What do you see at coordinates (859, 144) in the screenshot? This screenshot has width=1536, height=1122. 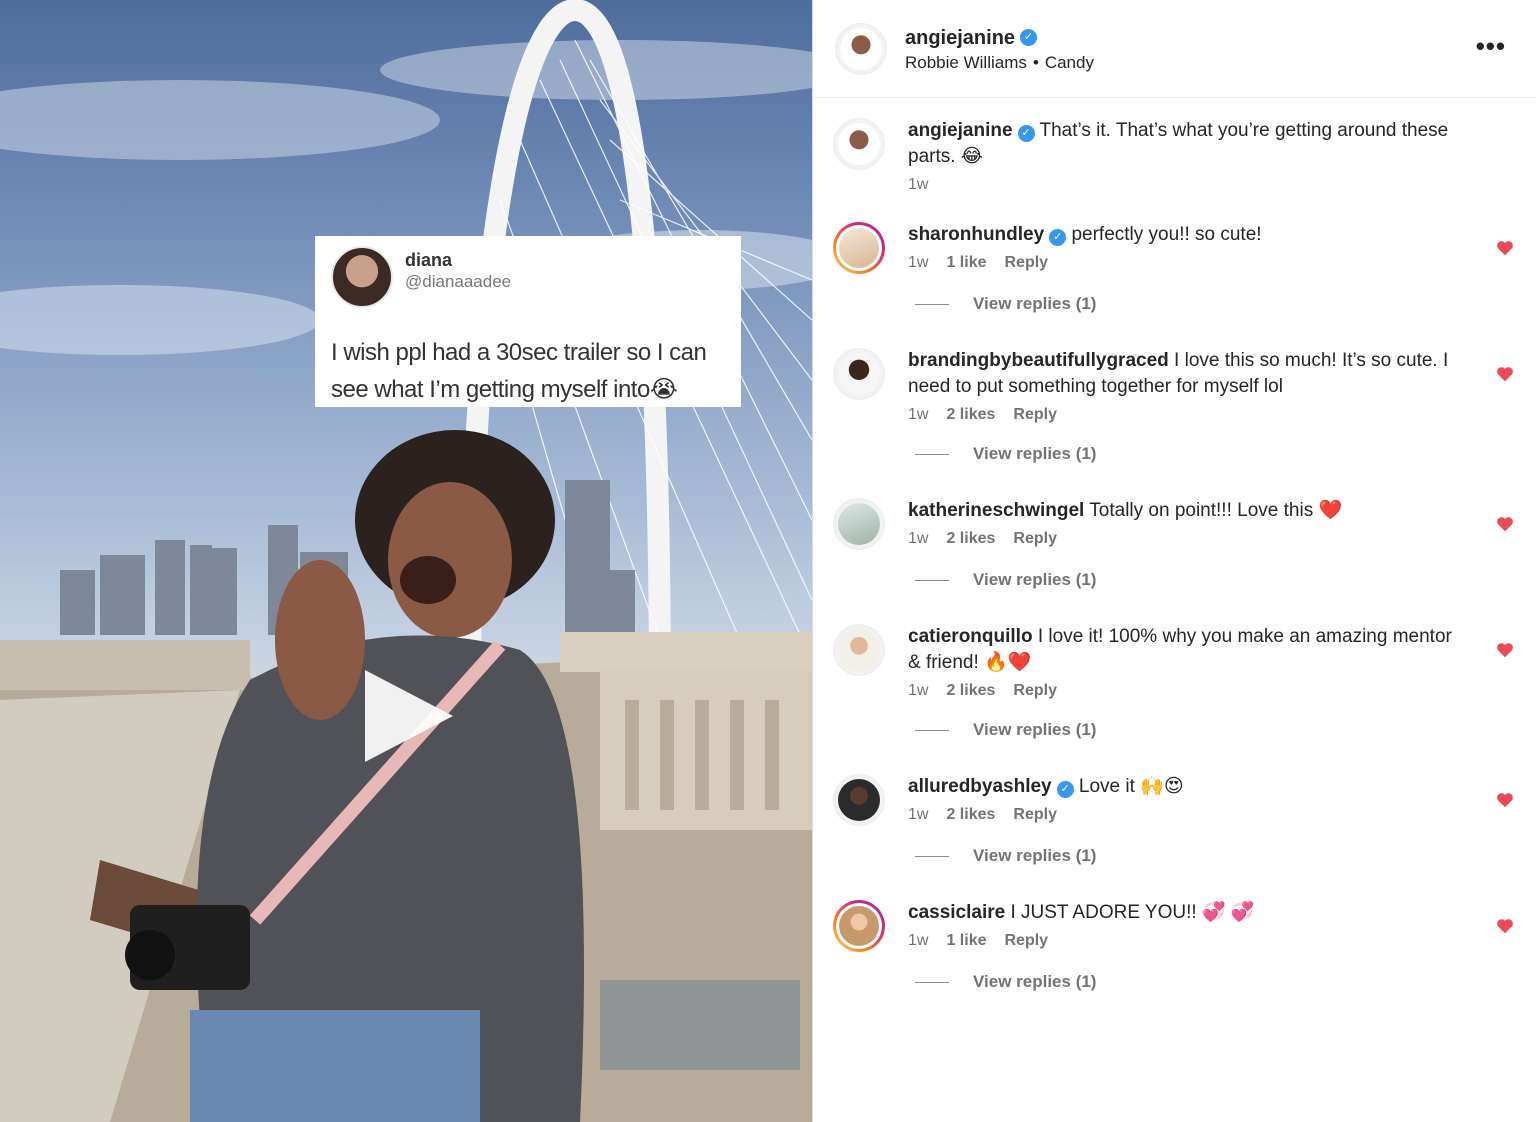 I see `caption-avatar` at bounding box center [859, 144].